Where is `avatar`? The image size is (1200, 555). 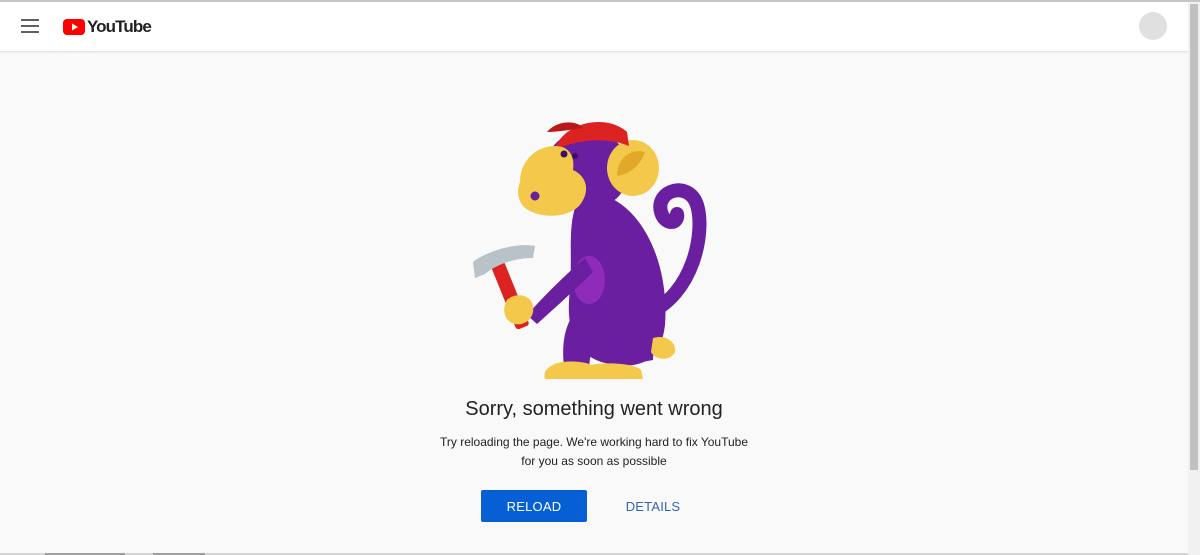 avatar is located at coordinates (1153, 26).